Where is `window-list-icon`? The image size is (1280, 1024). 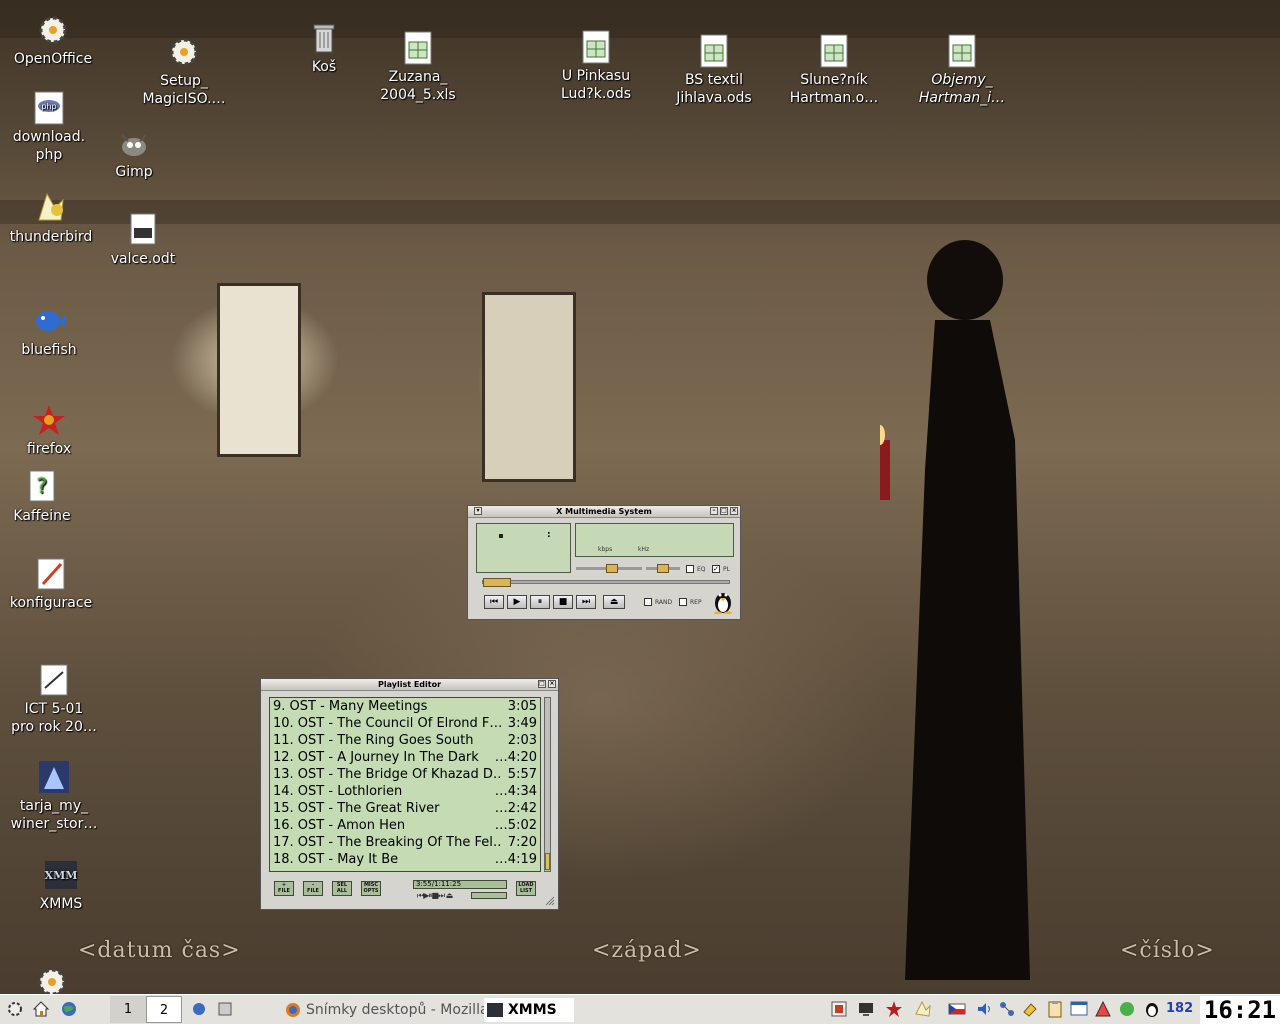
window-list-icon is located at coordinates (1079, 1009).